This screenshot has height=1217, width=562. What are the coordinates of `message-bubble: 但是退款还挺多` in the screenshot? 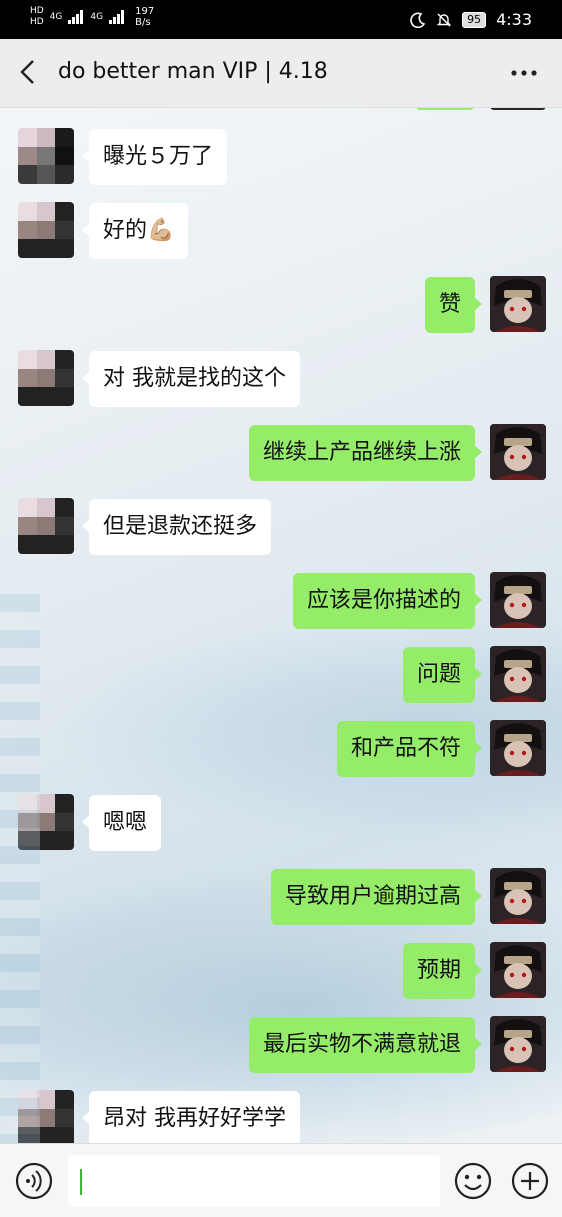 It's located at (176, 527).